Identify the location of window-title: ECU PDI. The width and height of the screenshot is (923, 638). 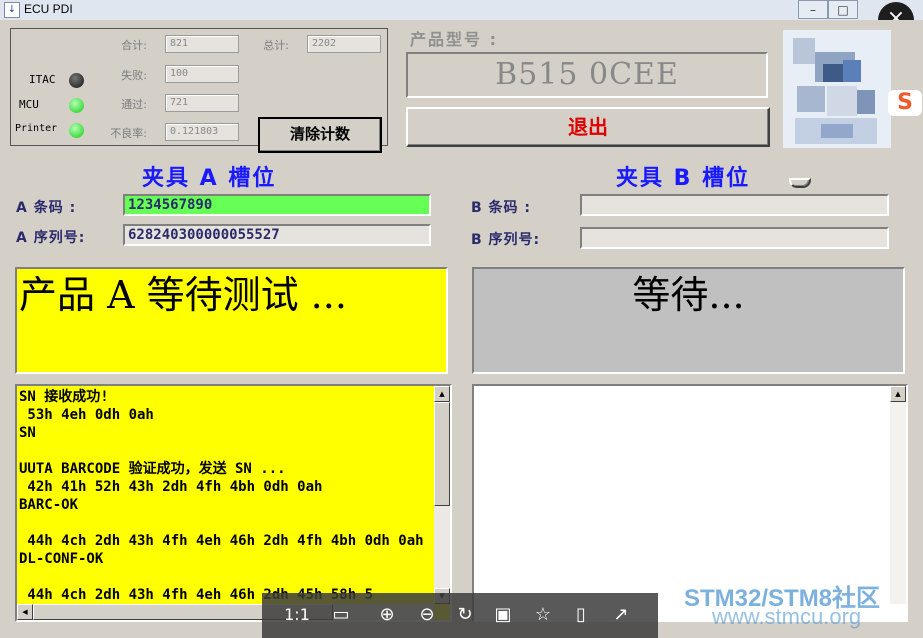
(48, 9).